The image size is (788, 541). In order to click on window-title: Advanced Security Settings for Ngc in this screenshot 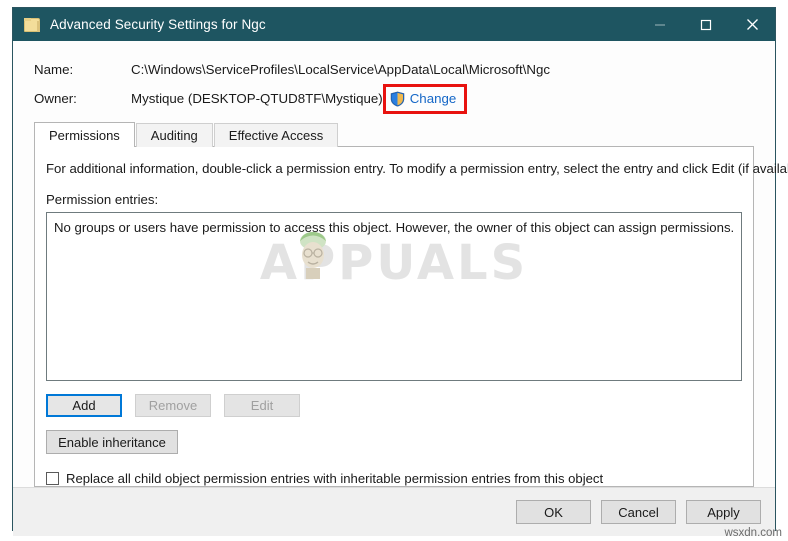, I will do `click(158, 24)`.